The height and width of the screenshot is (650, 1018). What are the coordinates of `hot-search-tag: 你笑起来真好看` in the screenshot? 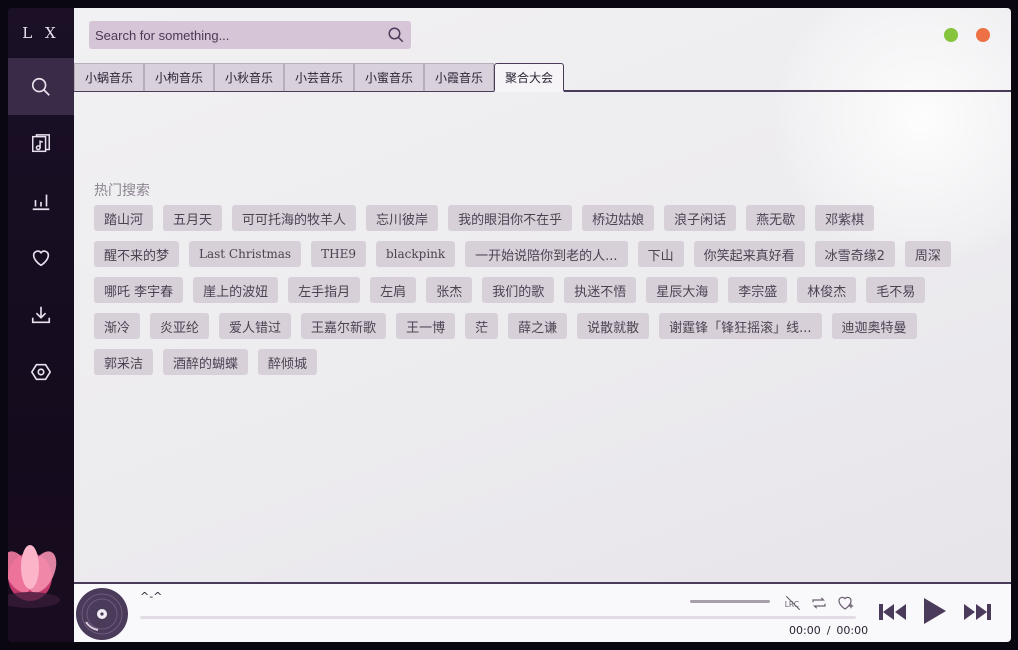 It's located at (749, 254).